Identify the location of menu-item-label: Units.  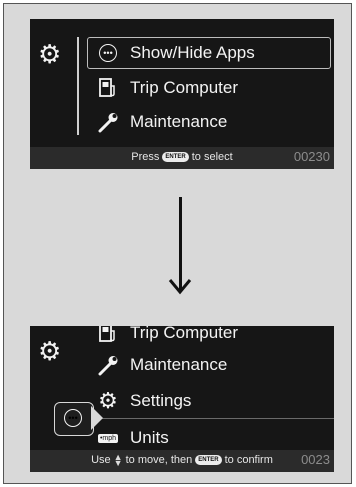
(149, 437).